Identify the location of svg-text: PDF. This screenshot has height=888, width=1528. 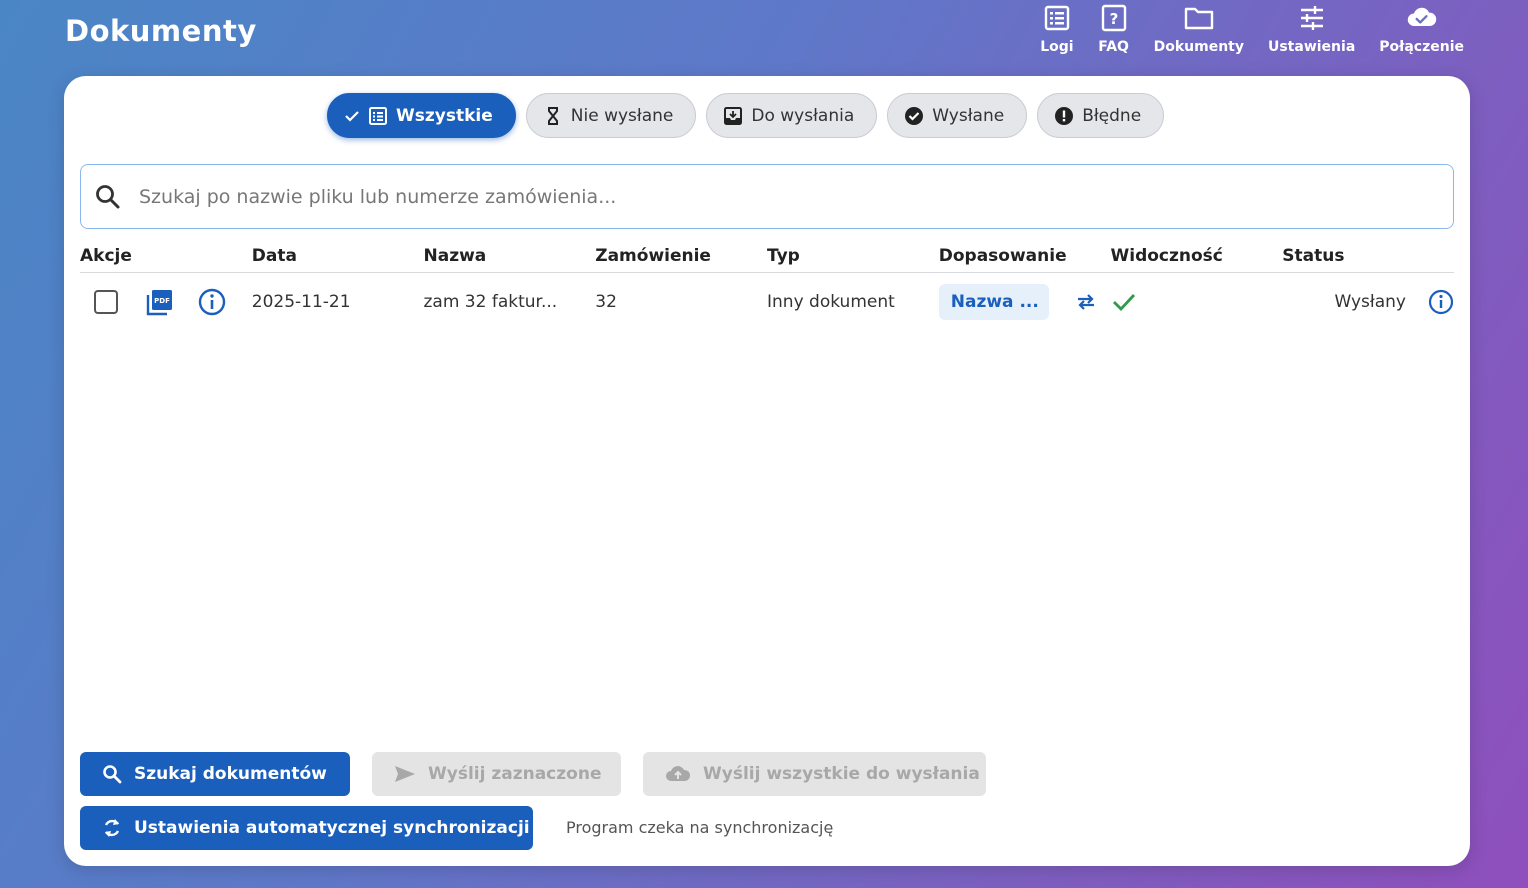
(162, 301).